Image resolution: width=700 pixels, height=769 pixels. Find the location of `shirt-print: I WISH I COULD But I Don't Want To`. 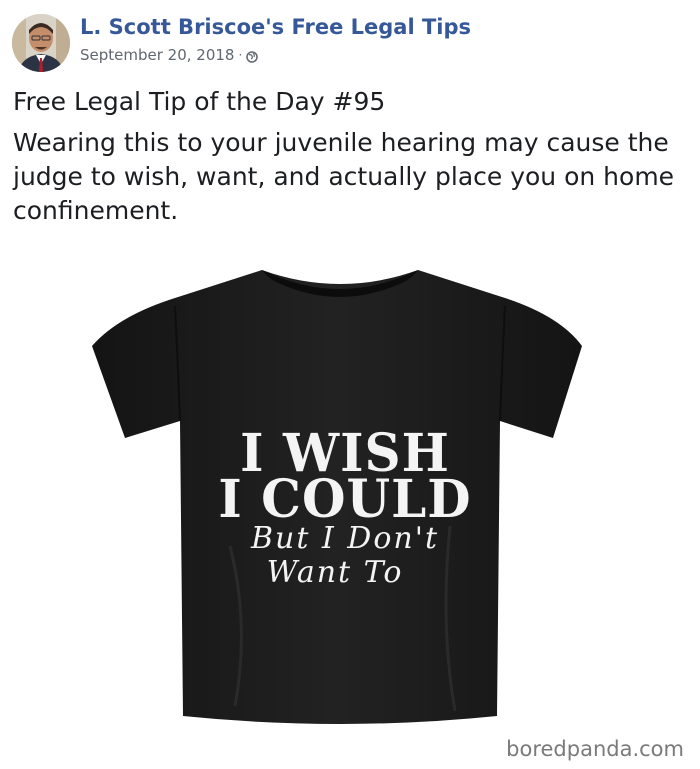

shirt-print: I WISH I COULD But I Don't Want To is located at coordinates (345, 508).